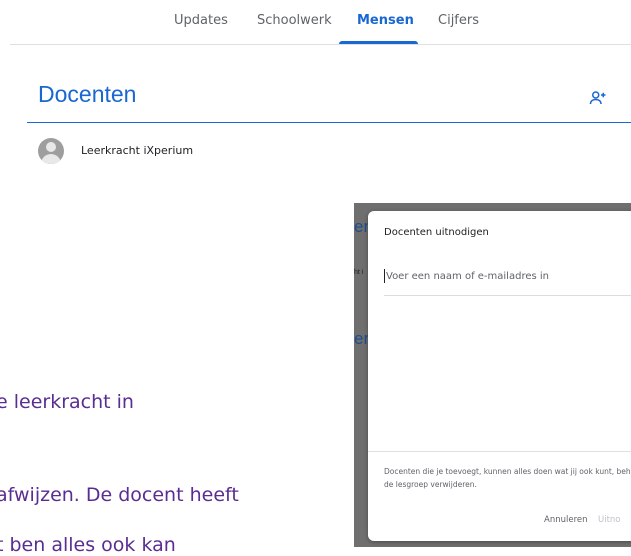 This screenshot has height=556, width=631. I want to click on dialog-title: Docenten uitnodigen, so click(436, 232).